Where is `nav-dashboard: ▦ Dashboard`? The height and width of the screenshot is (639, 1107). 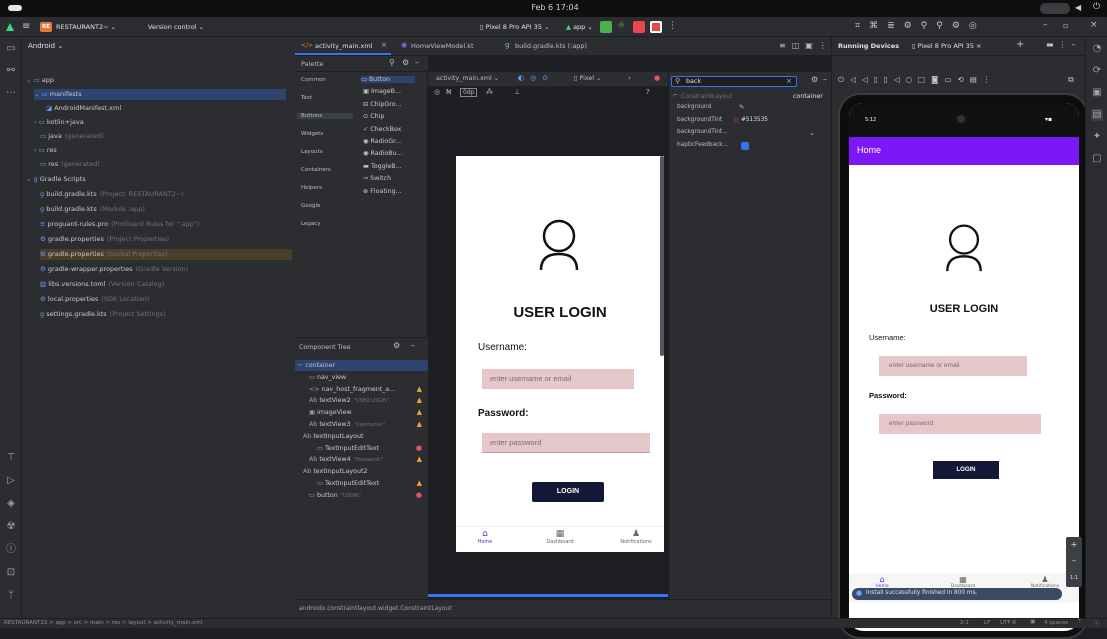
nav-dashboard: ▦ Dashboard is located at coordinates (560, 537).